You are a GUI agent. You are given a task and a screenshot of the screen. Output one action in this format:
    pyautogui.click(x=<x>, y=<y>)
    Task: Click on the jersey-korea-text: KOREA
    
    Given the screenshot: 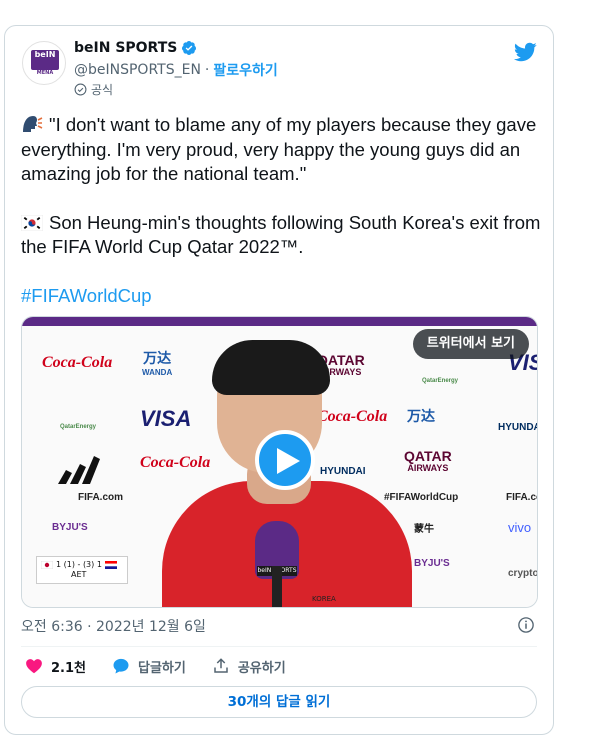 What is the action you would take?
    pyautogui.click(x=324, y=599)
    